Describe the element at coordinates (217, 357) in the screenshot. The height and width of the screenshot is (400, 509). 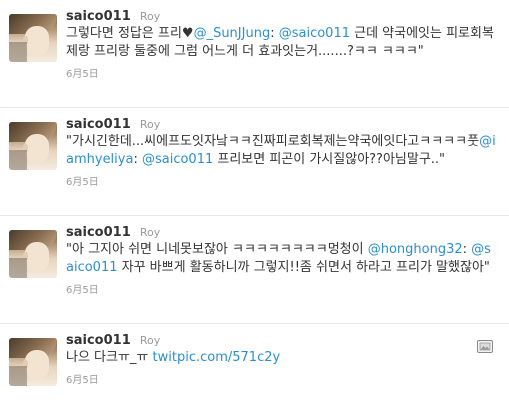
I see `twitpic-link: twitpic.com/571c2y` at that location.